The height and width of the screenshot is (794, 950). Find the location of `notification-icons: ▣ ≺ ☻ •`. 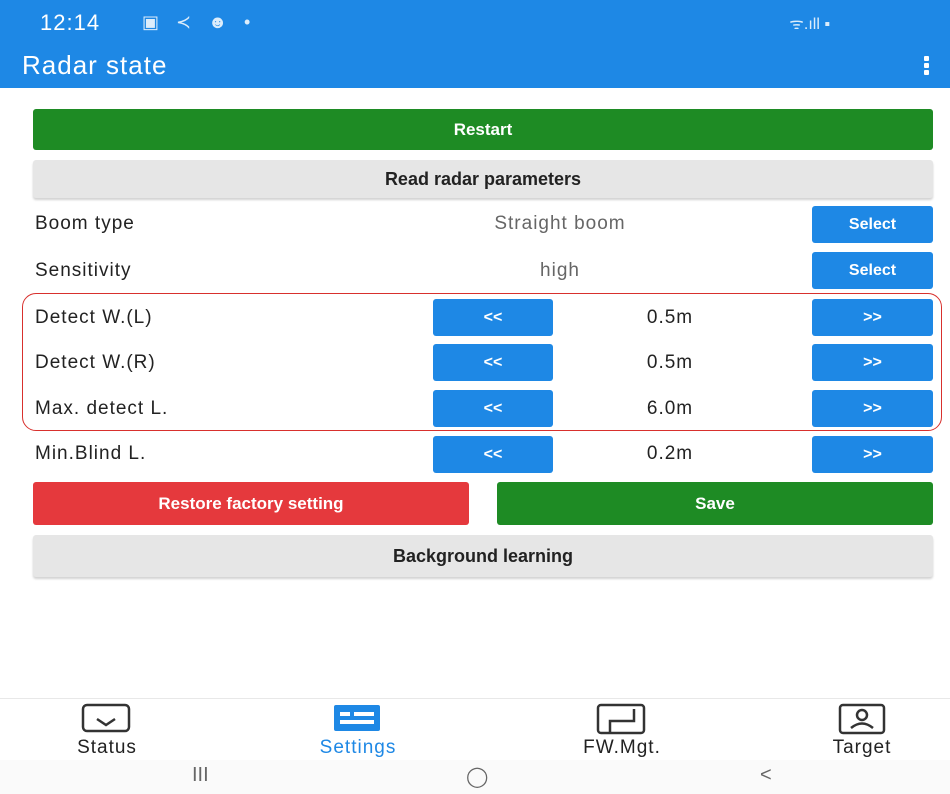

notification-icons: ▣ ≺ ☻ • is located at coordinates (199, 22).